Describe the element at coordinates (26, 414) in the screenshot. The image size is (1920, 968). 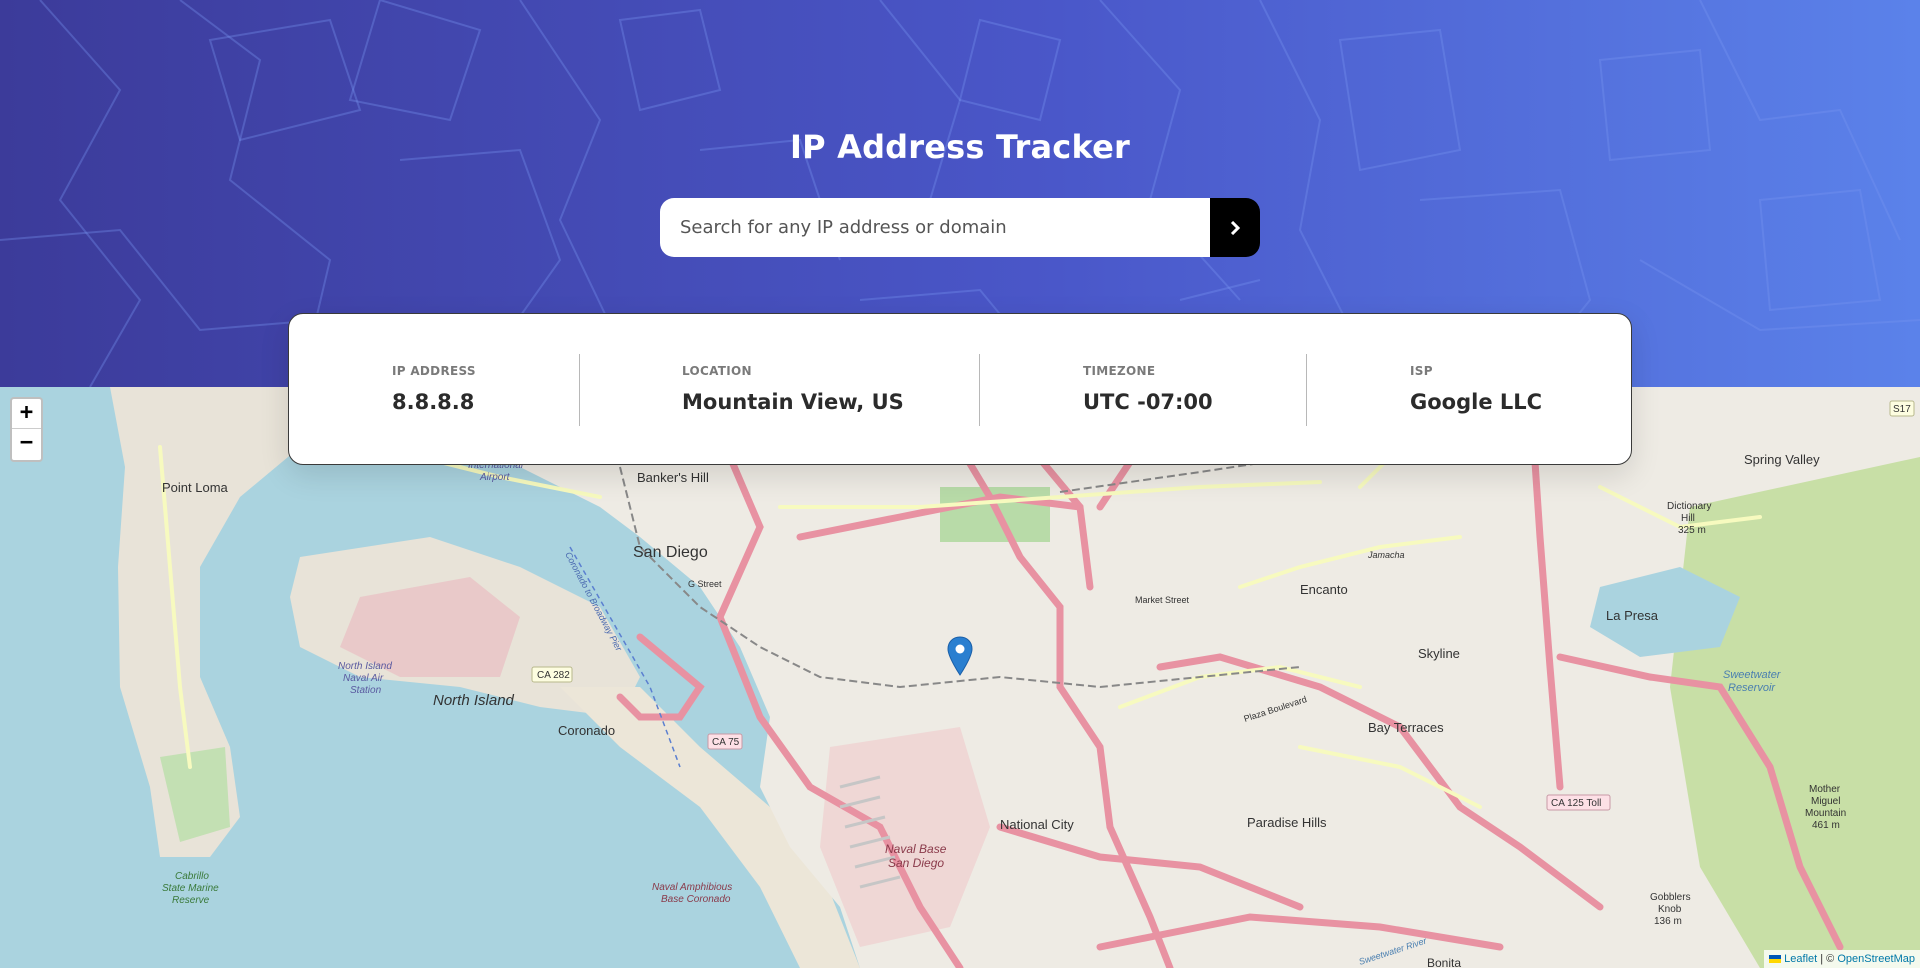
I see `zoom-in-button: +` at that location.